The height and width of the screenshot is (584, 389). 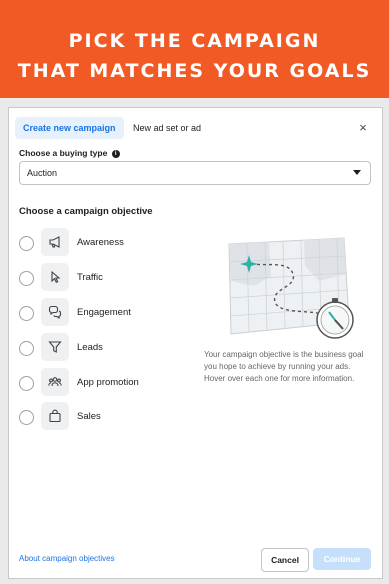 What do you see at coordinates (55, 242) in the screenshot?
I see `megaphone-icon` at bounding box center [55, 242].